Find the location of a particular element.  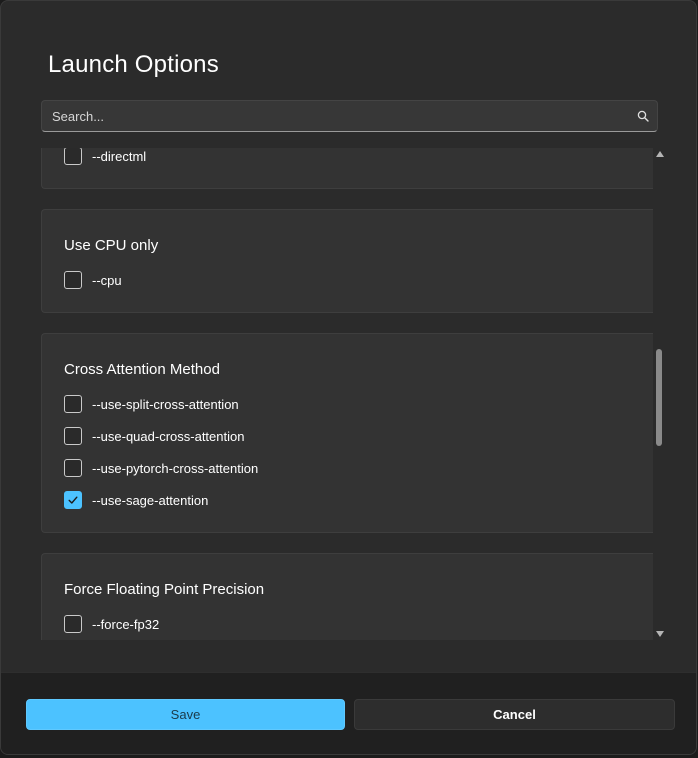

option-use-pytorch-cross-attention: --use-pytorch-cross-attention is located at coordinates (161, 468).